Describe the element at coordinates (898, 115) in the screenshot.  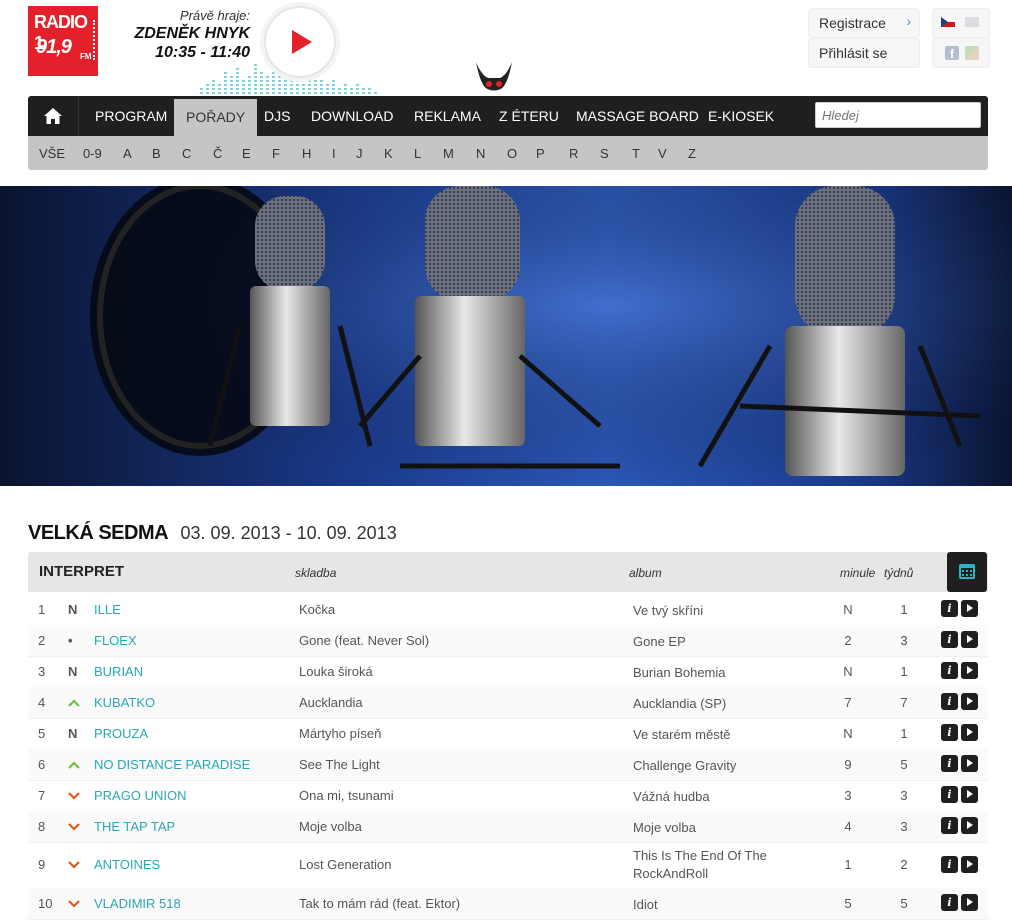
I see `search-input` at that location.